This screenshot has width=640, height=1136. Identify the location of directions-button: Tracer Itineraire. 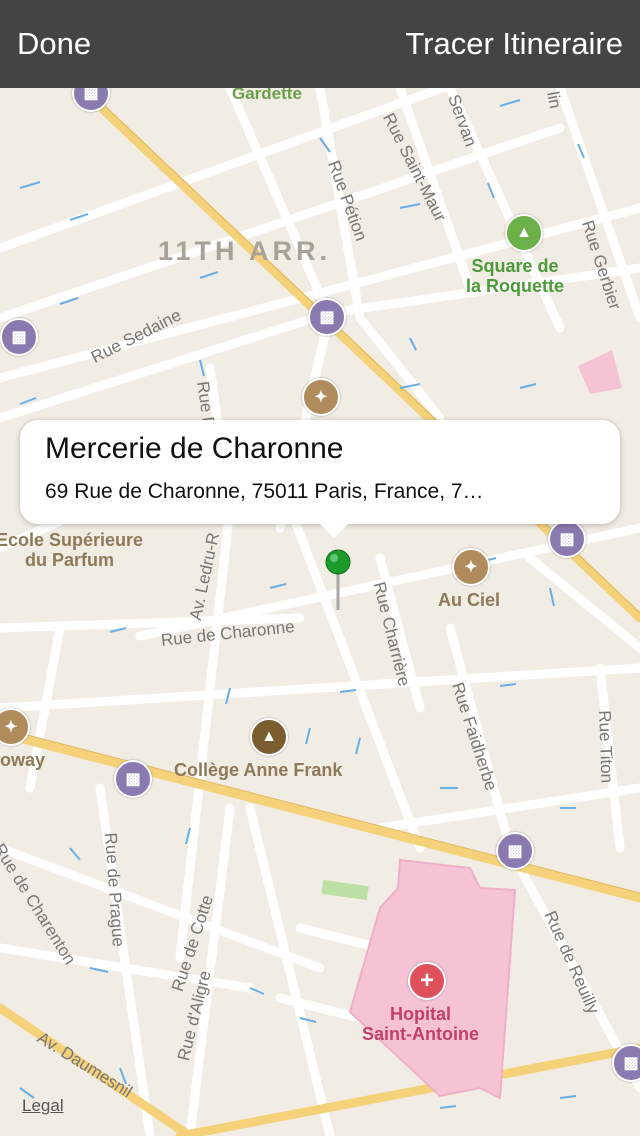
(514, 44).